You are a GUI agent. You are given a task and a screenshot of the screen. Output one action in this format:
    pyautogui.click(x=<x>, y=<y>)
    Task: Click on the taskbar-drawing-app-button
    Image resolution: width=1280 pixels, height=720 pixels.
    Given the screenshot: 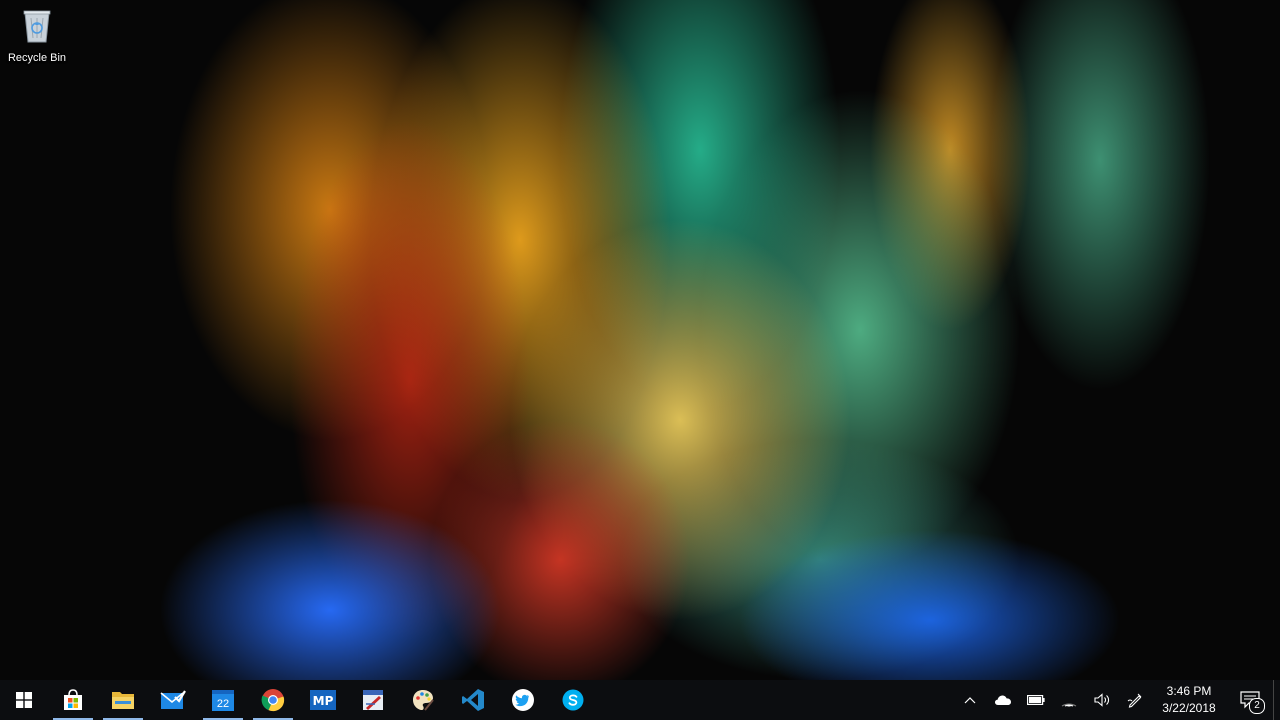 What is the action you would take?
    pyautogui.click(x=373, y=700)
    